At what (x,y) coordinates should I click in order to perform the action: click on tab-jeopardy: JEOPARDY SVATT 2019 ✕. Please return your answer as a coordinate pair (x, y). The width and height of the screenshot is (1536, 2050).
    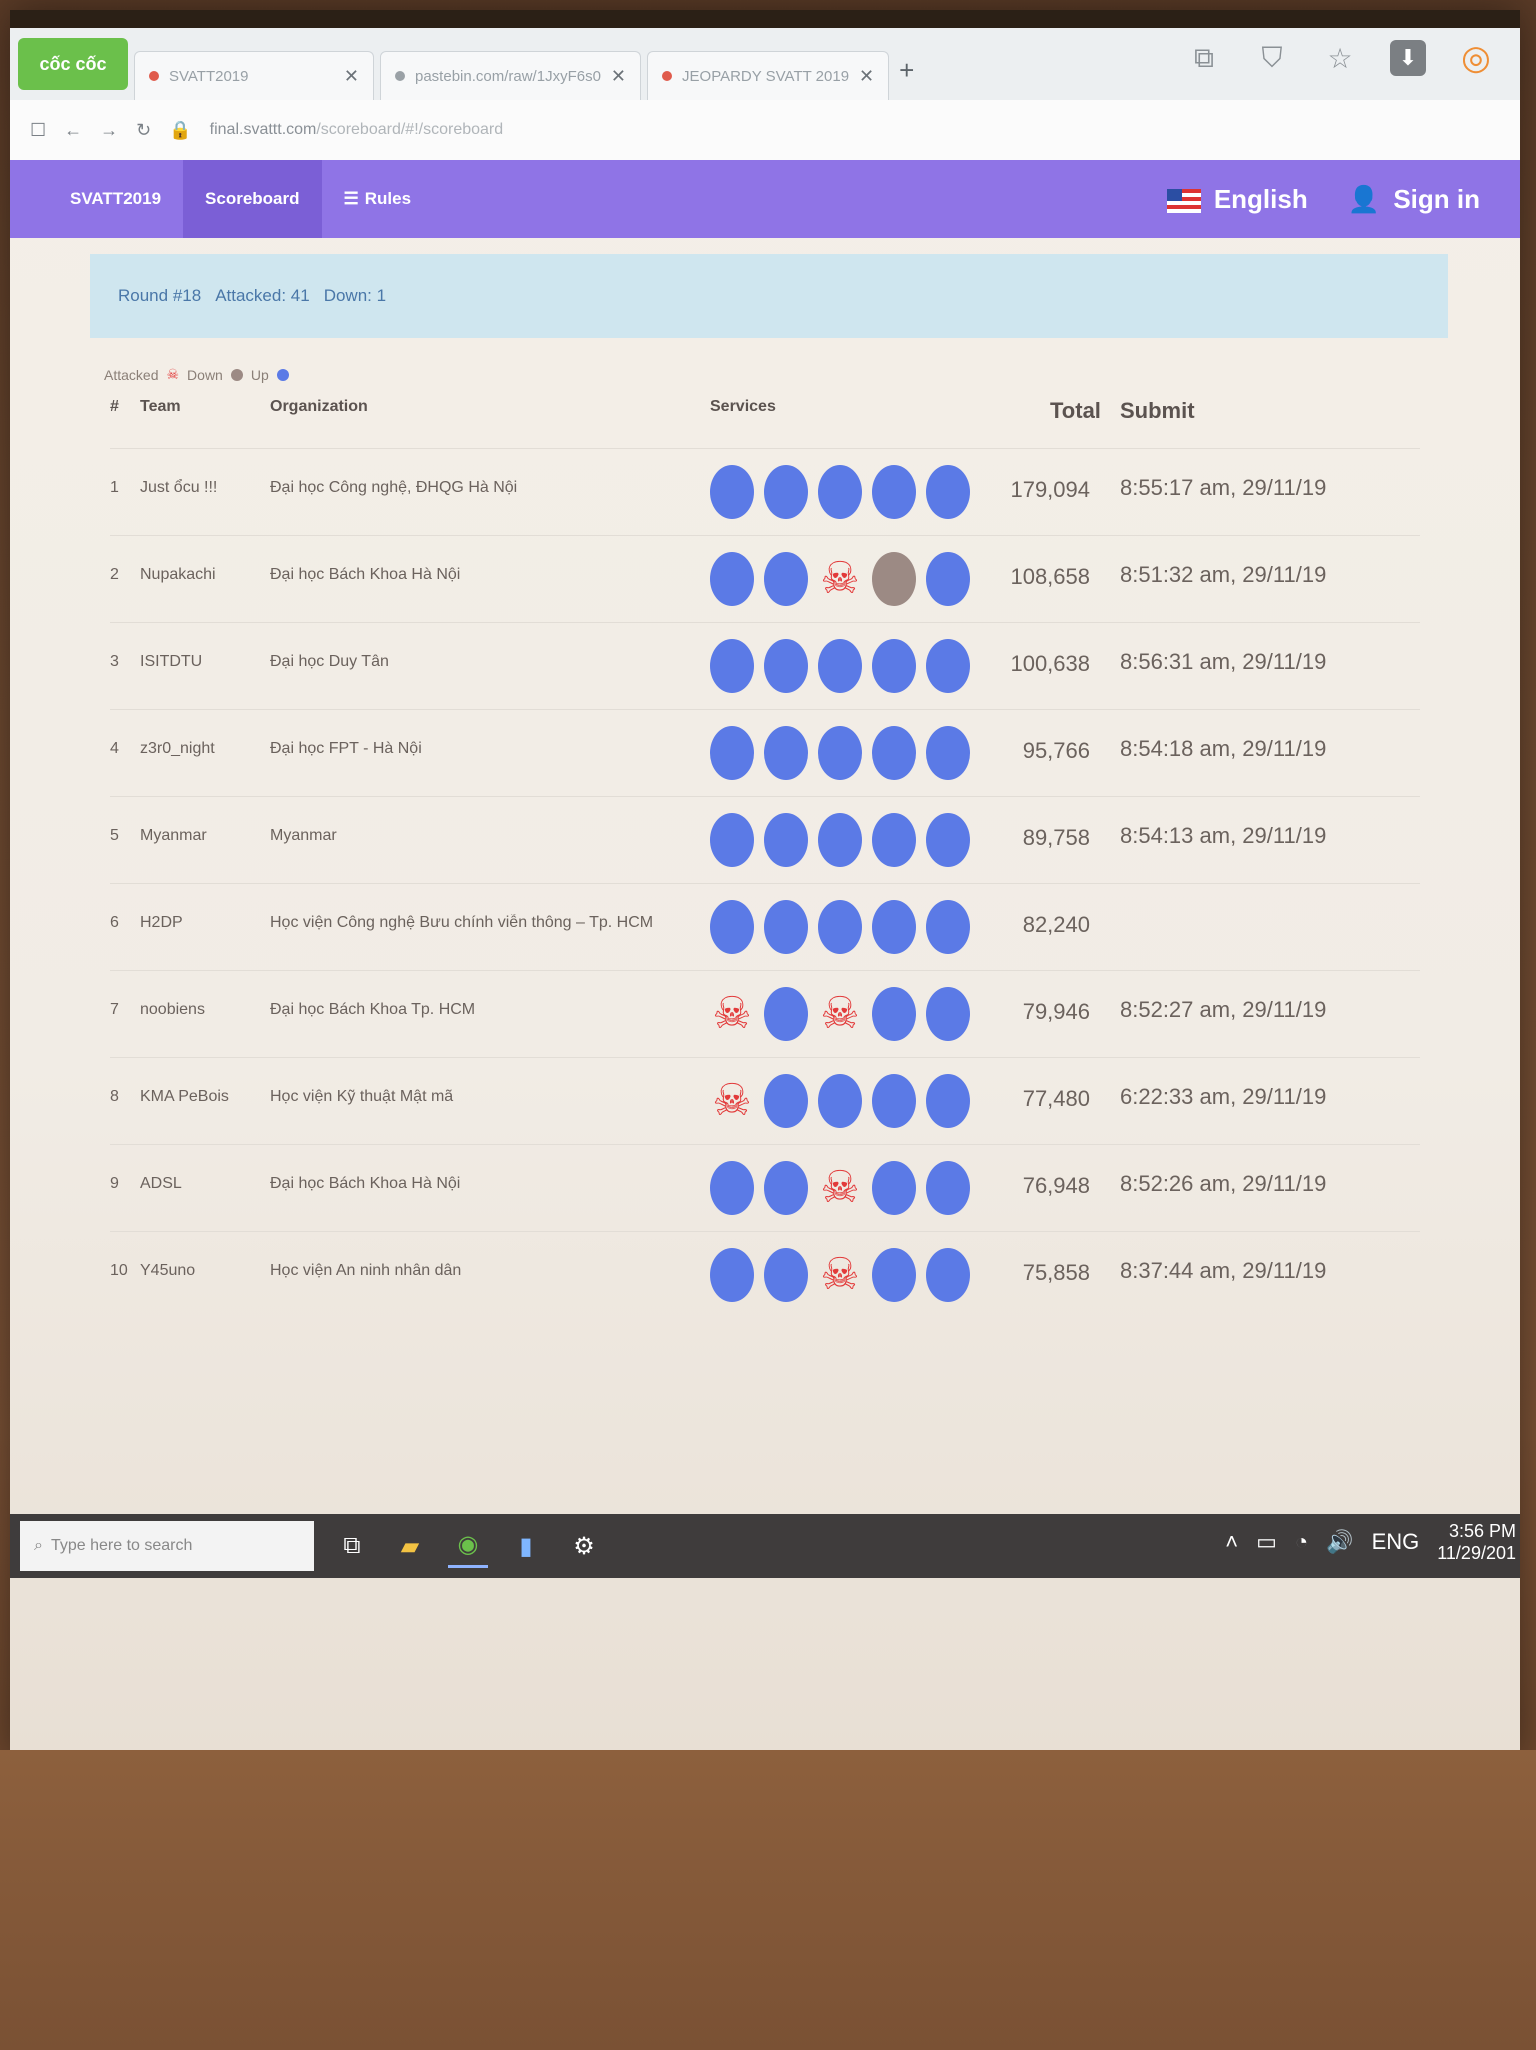
    Looking at the image, I should click on (768, 75).